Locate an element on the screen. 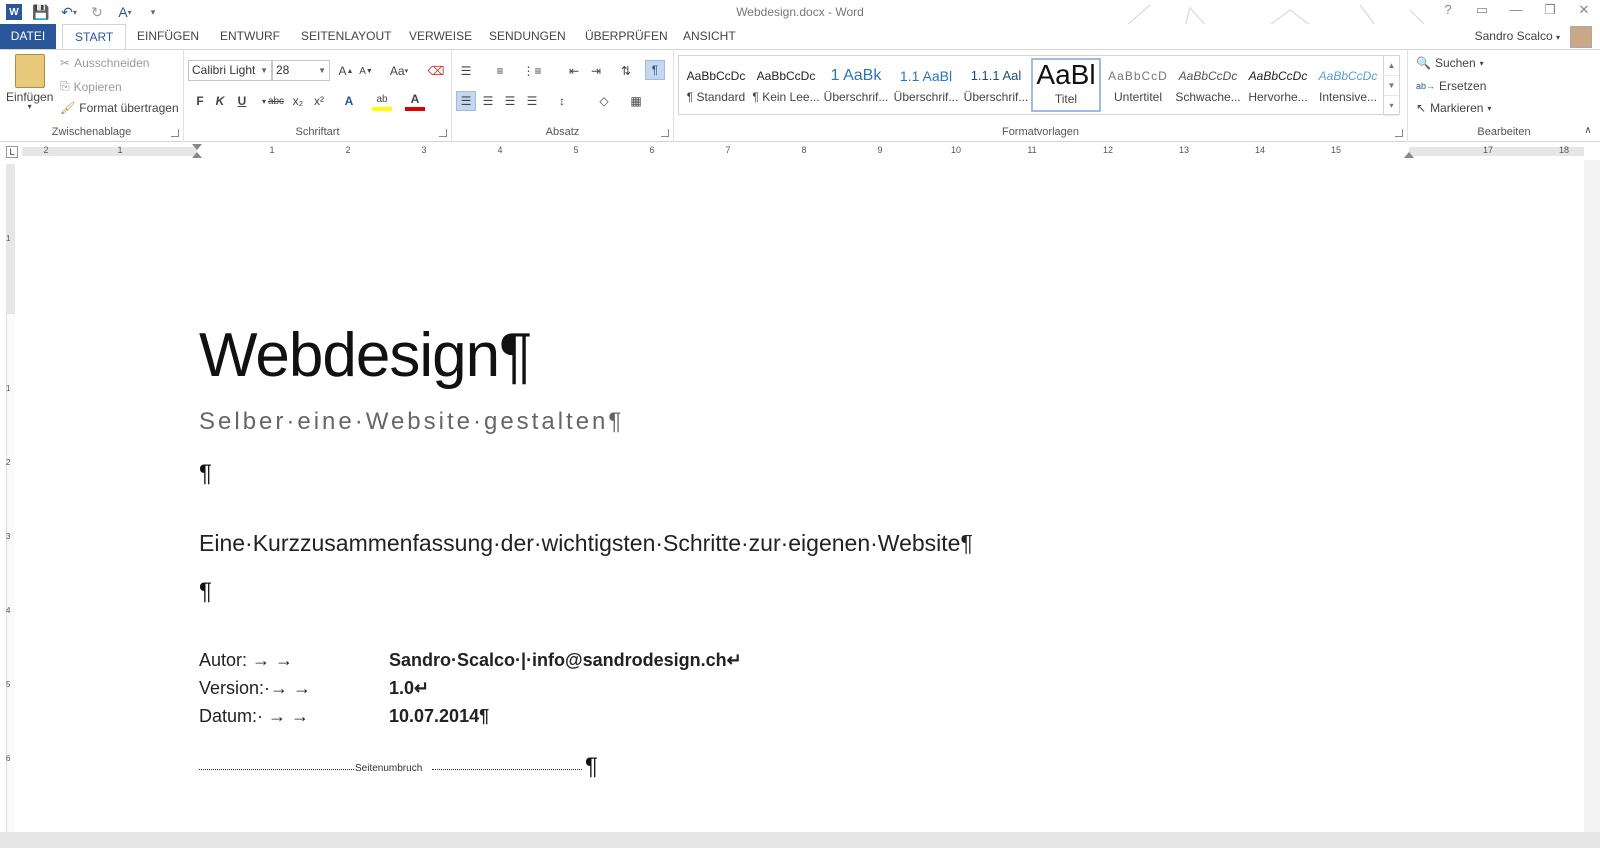  clipboard-group-label: Zwischenablage is located at coordinates (91, 132).